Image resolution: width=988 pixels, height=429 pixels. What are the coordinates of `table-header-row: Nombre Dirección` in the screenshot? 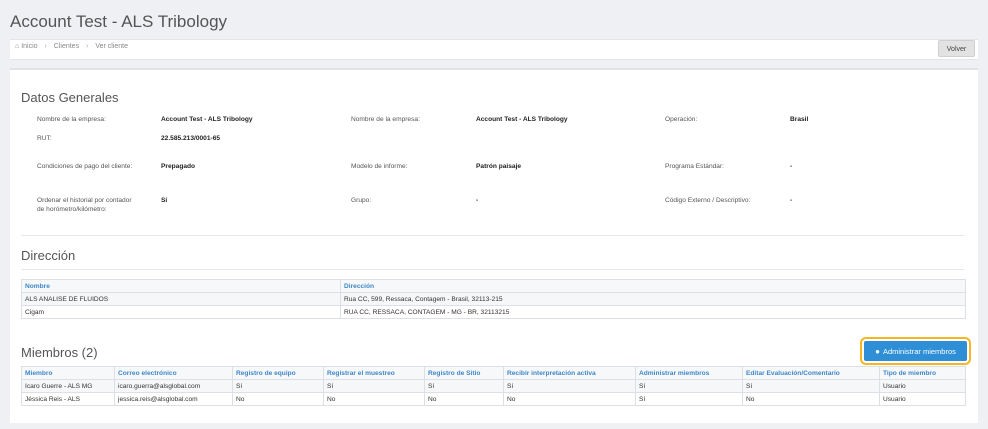 It's located at (493, 286).